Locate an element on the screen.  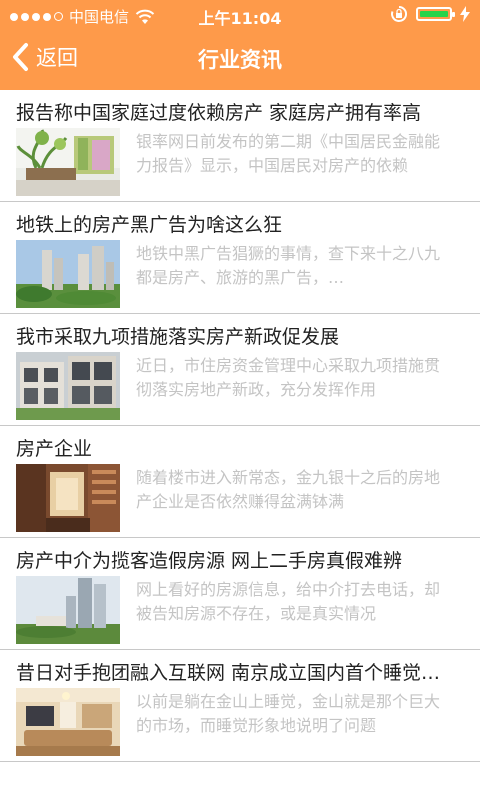
article-title: 房产企业 is located at coordinates (54, 449).